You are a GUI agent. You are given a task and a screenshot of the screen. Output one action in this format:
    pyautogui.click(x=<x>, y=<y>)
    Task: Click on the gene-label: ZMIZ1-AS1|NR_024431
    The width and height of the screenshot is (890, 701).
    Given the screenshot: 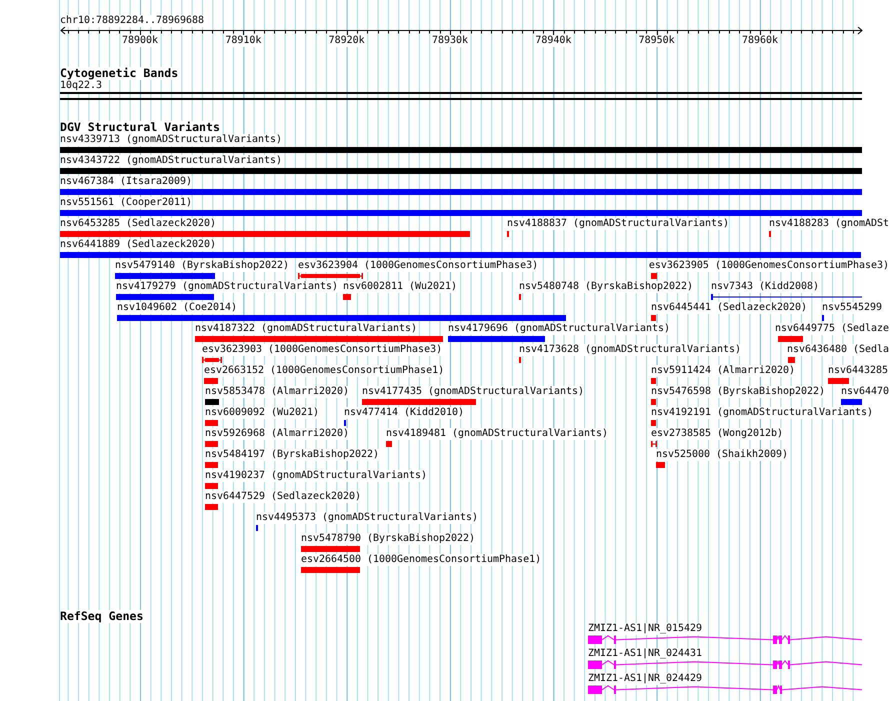 What is the action you would take?
    pyautogui.click(x=645, y=654)
    